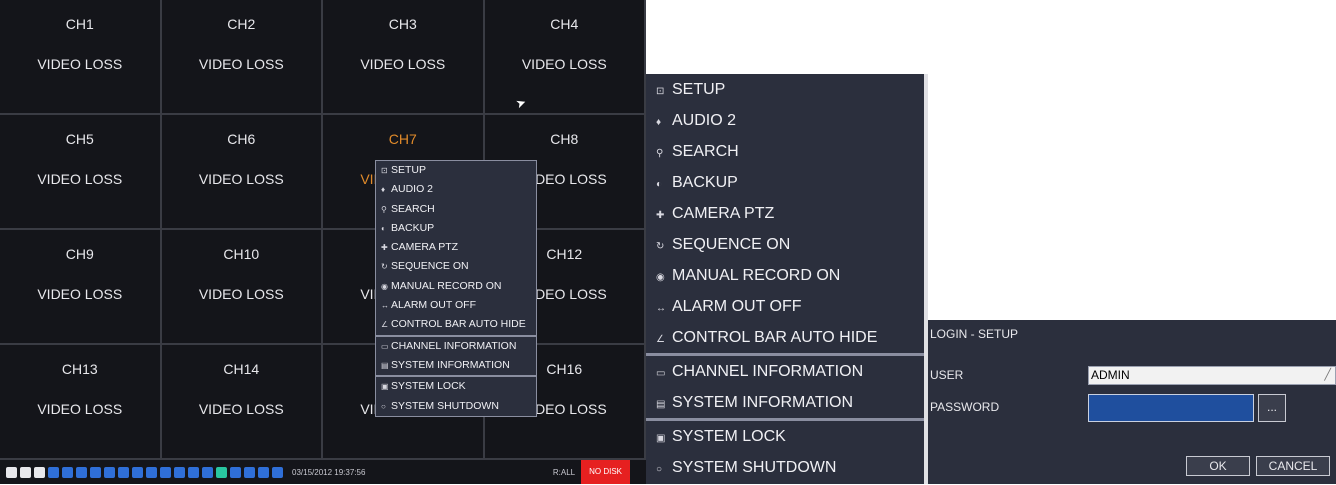 The height and width of the screenshot is (485, 1336). Describe the element at coordinates (151, 472) in the screenshot. I see `split-1-icon` at that location.